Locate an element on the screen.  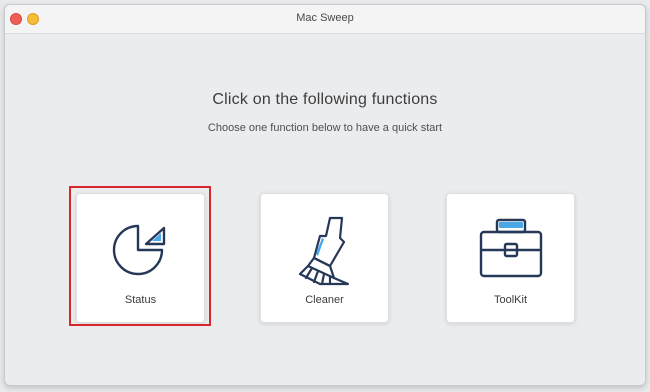
brush-icon is located at coordinates (324, 250).